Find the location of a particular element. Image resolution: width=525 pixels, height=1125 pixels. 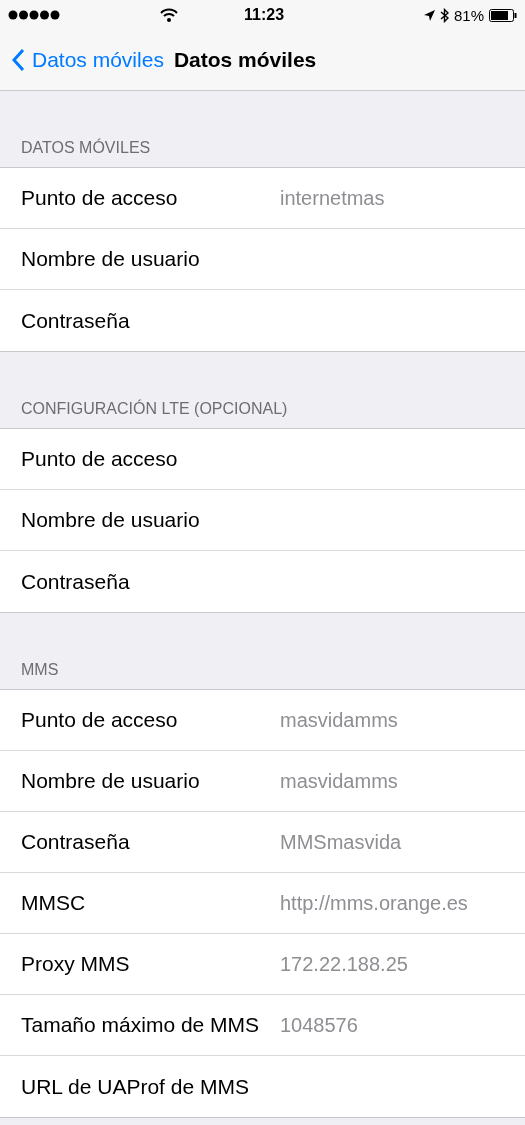

signal-icon is located at coordinates (34, 15).